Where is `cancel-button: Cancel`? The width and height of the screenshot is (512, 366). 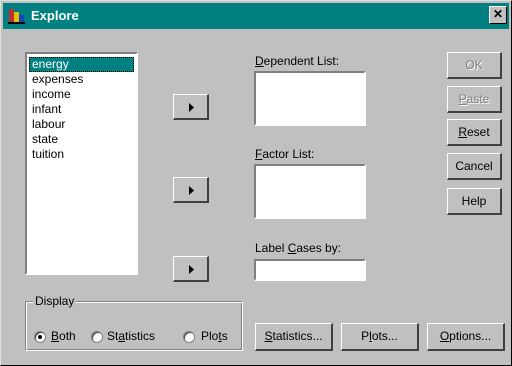
cancel-button: Cancel is located at coordinates (474, 166).